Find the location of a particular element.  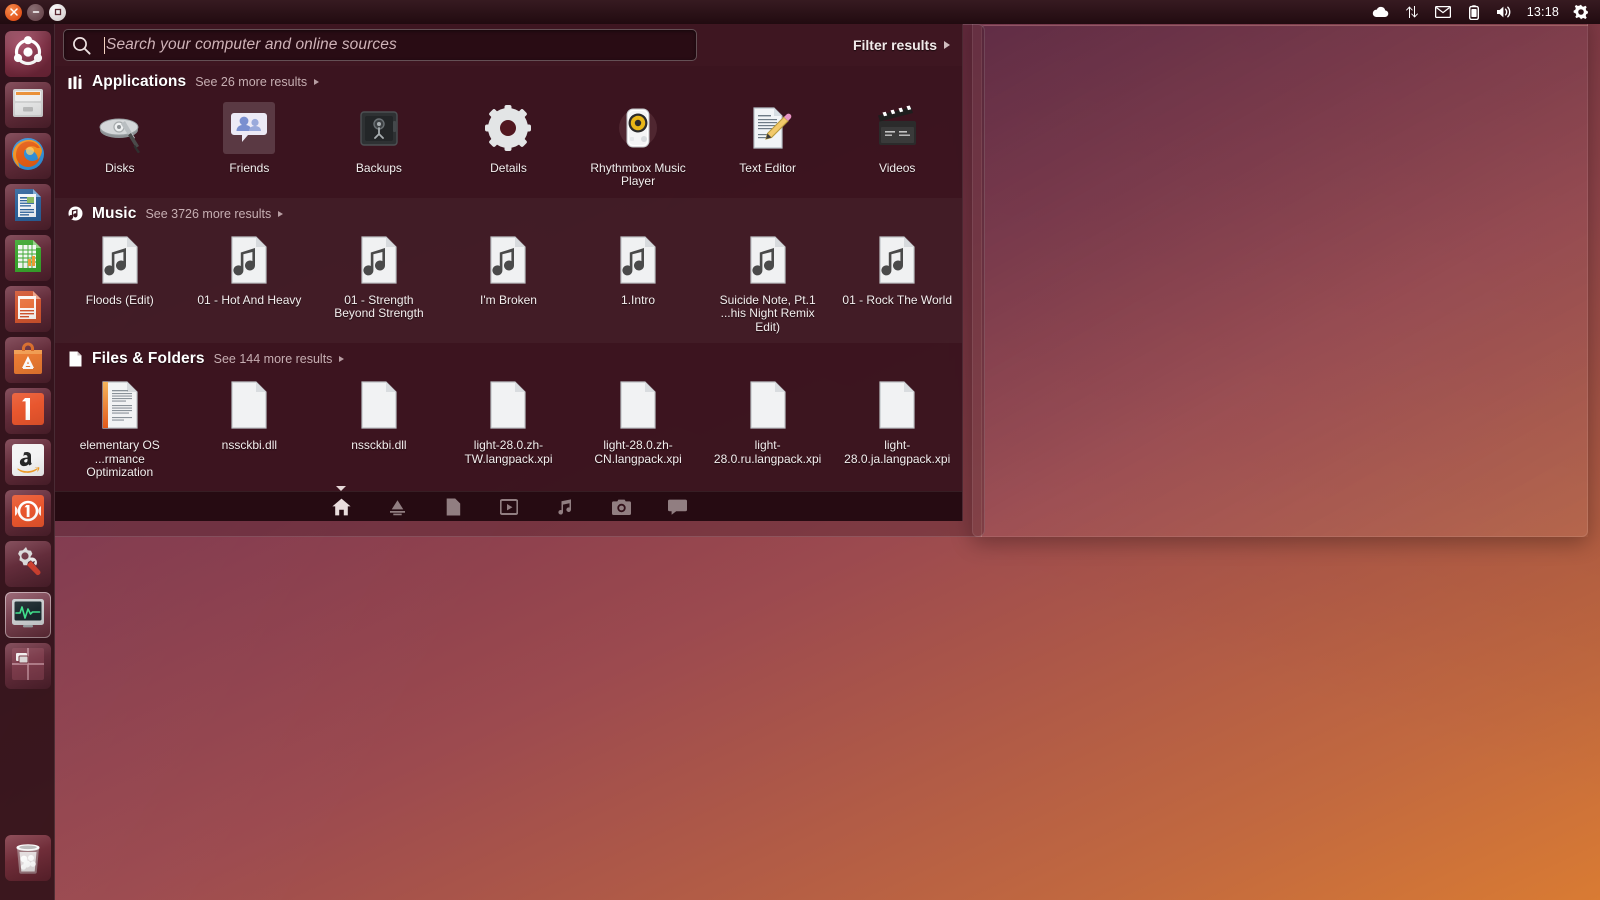

result-label: Text Editor is located at coordinates (767, 168).